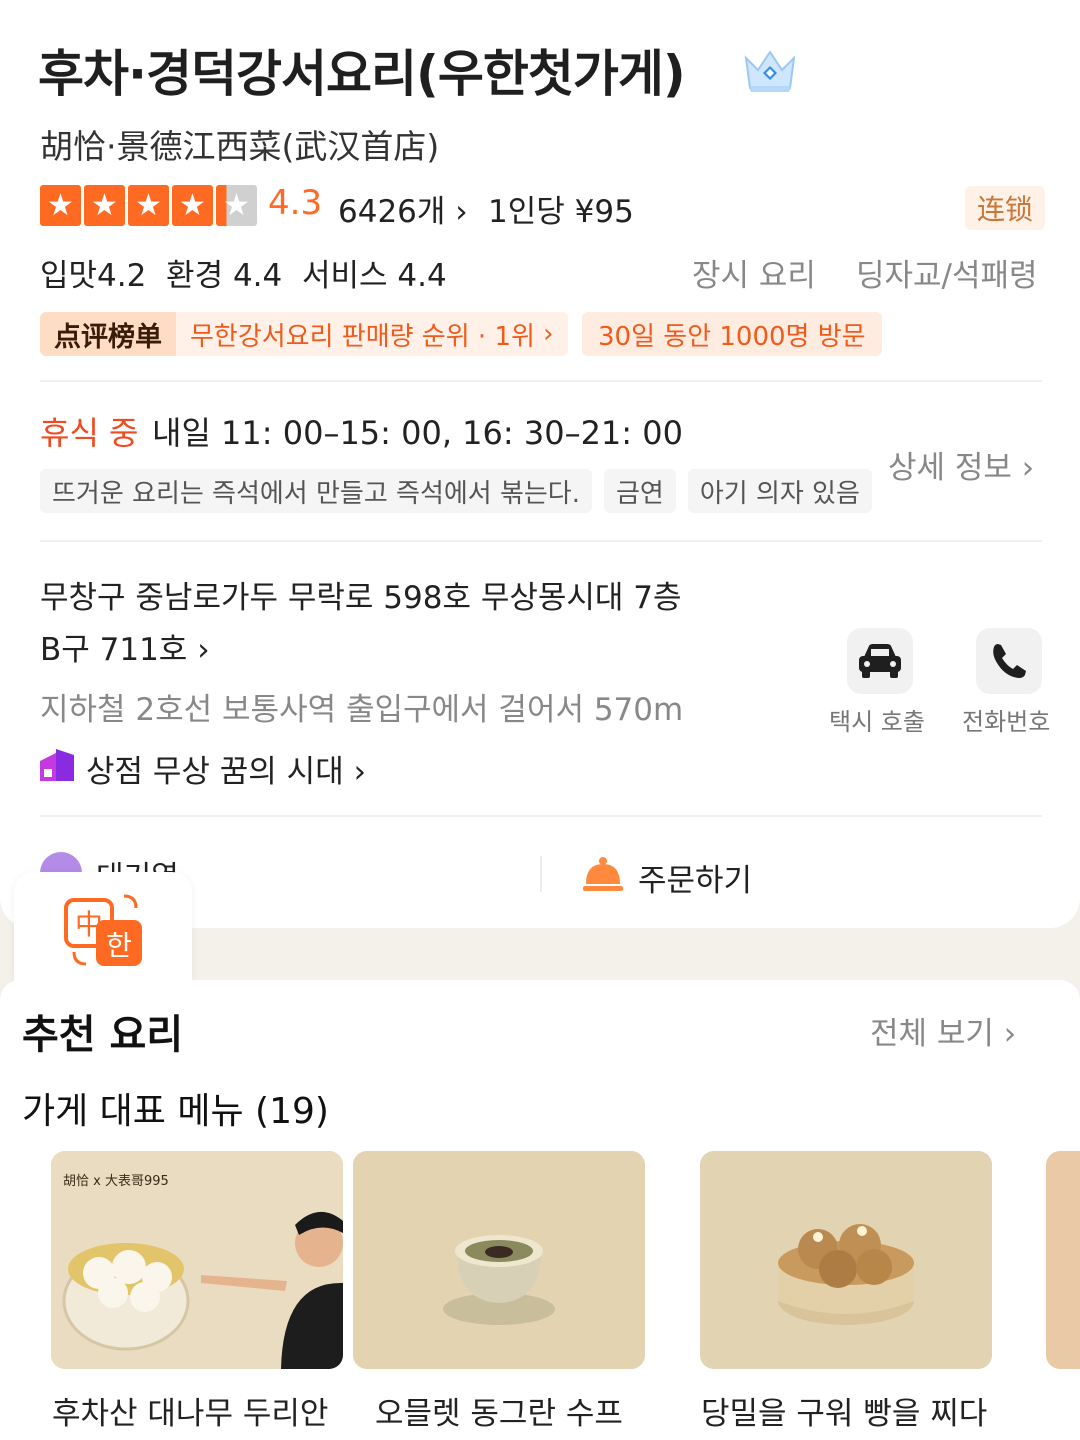 The width and height of the screenshot is (1080, 1440). What do you see at coordinates (108, 334) in the screenshot?
I see `ranking-logo: 点评榜单` at bounding box center [108, 334].